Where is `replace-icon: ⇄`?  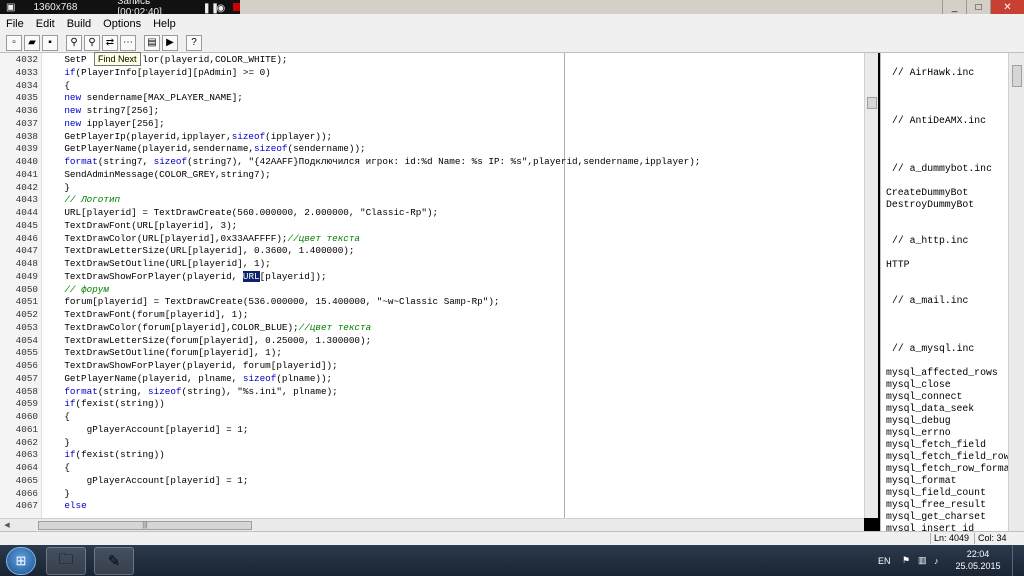
replace-icon: ⇄ is located at coordinates (110, 42).